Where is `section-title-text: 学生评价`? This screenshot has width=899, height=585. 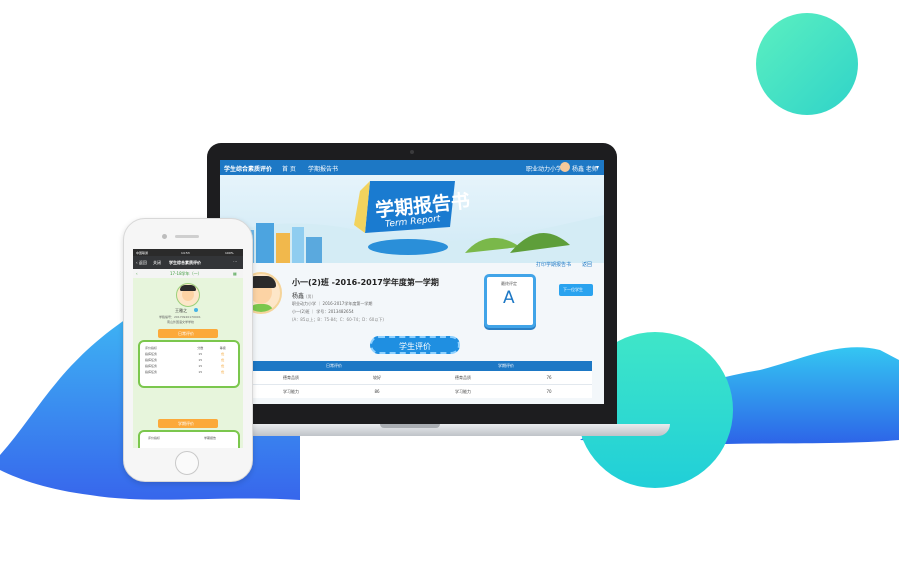
section-title-text: 学生评价 is located at coordinates (415, 346).